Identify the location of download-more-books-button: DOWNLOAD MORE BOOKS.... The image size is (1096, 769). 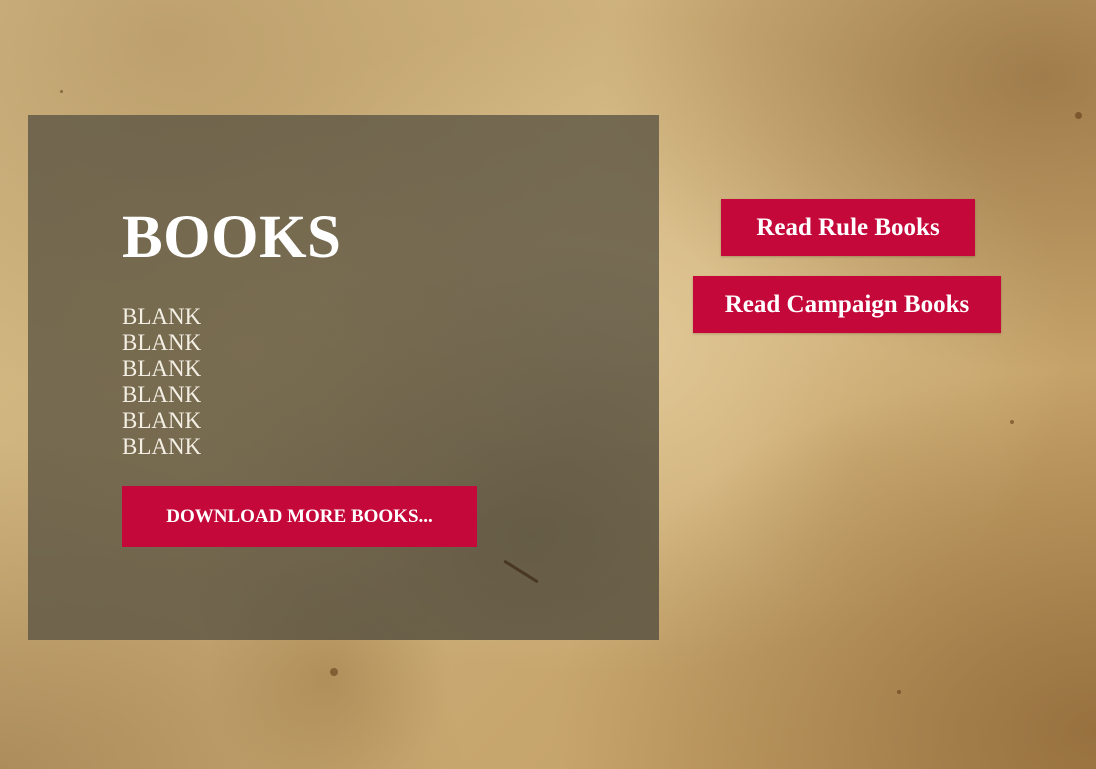
(299, 516).